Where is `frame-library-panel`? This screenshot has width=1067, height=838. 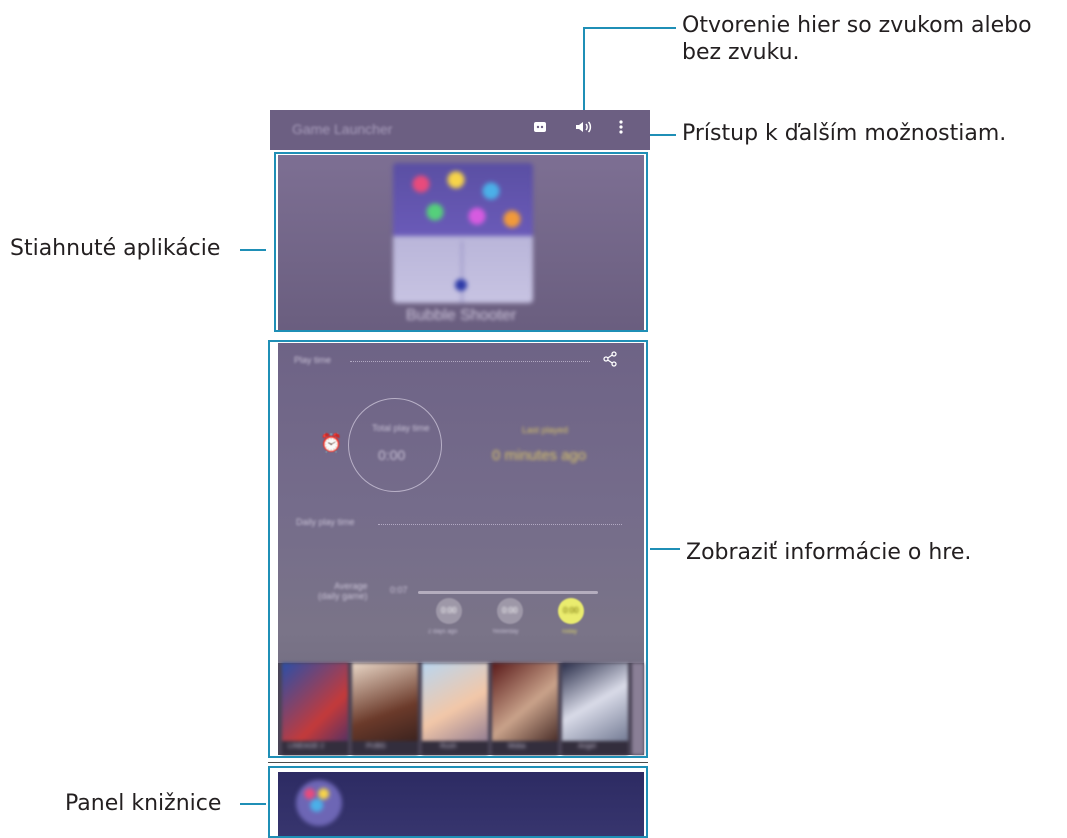 frame-library-panel is located at coordinates (458, 802).